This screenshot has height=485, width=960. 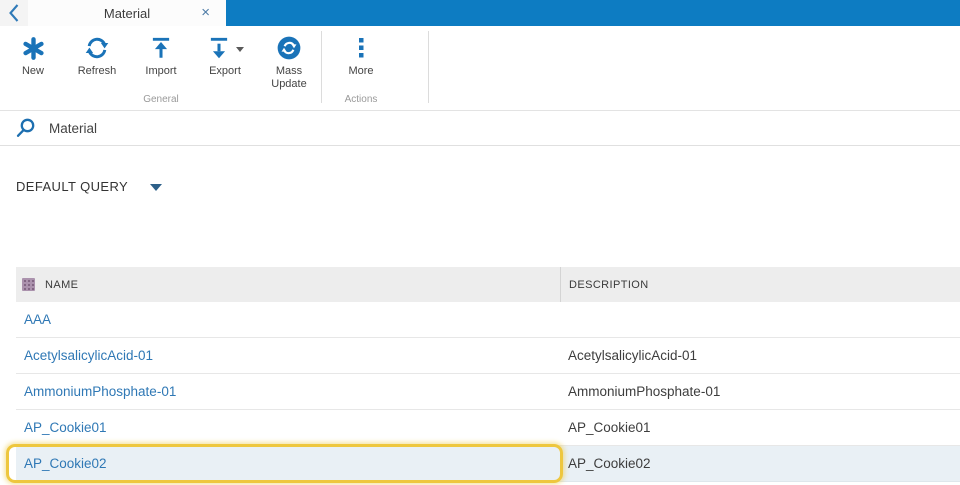 I want to click on more-icon, so click(x=361, y=48).